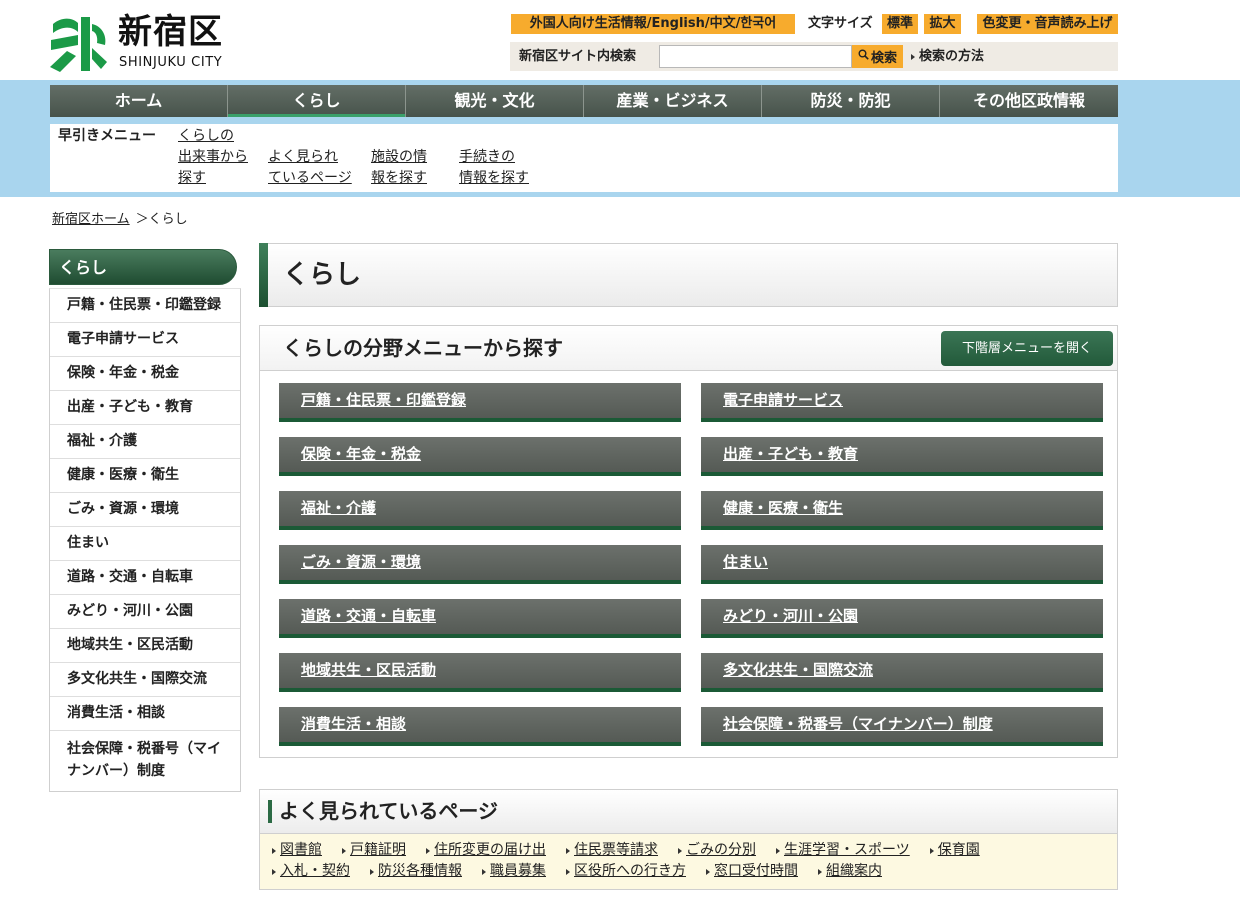  What do you see at coordinates (78, 44) in the screenshot?
I see `shinjuku-emblem-icon` at bounding box center [78, 44].